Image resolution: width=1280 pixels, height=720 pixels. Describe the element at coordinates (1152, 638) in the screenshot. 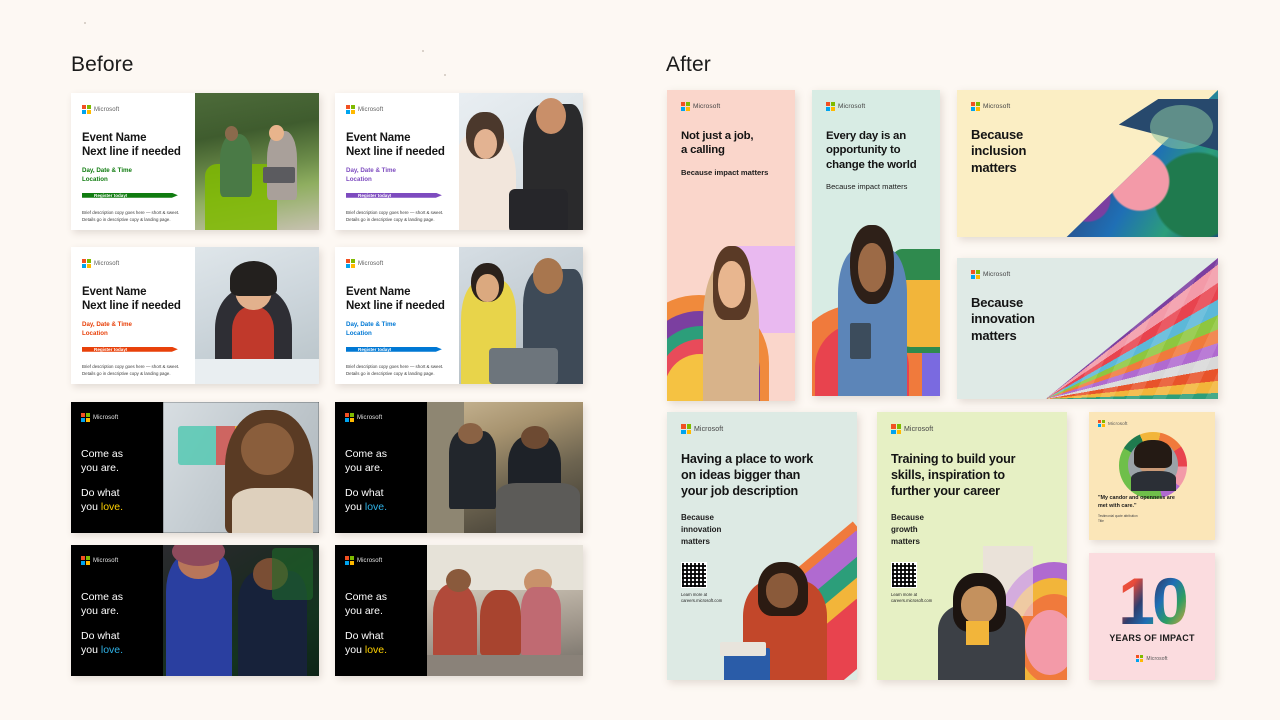

I see `ten-years-label: YEARS OF IMPACT` at that location.